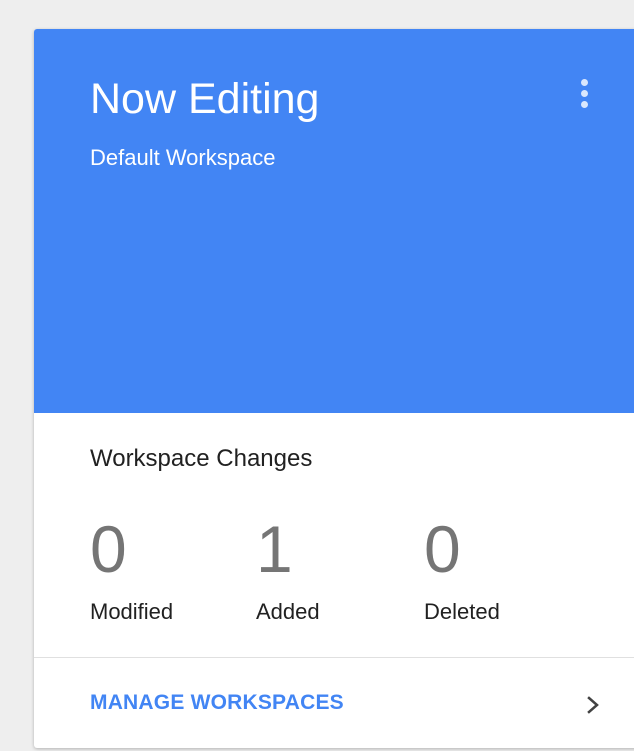  Describe the element at coordinates (205, 99) in the screenshot. I see `card-title: Now Editing` at that location.